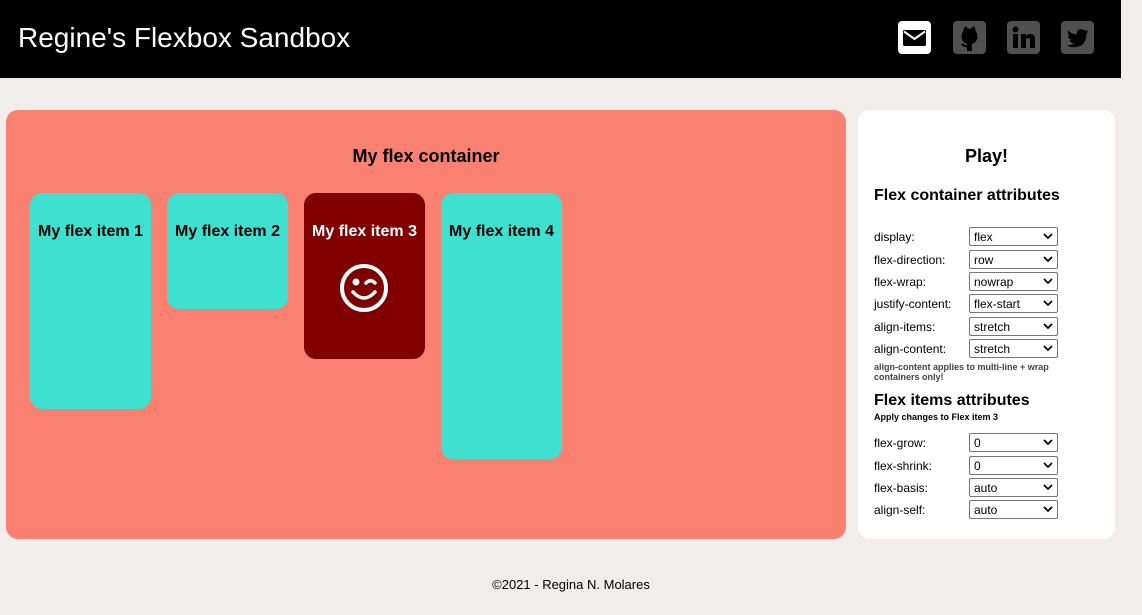 Image resolution: width=1142 pixels, height=615 pixels. What do you see at coordinates (905, 327) in the screenshot?
I see `align-items-label: align-items:` at bounding box center [905, 327].